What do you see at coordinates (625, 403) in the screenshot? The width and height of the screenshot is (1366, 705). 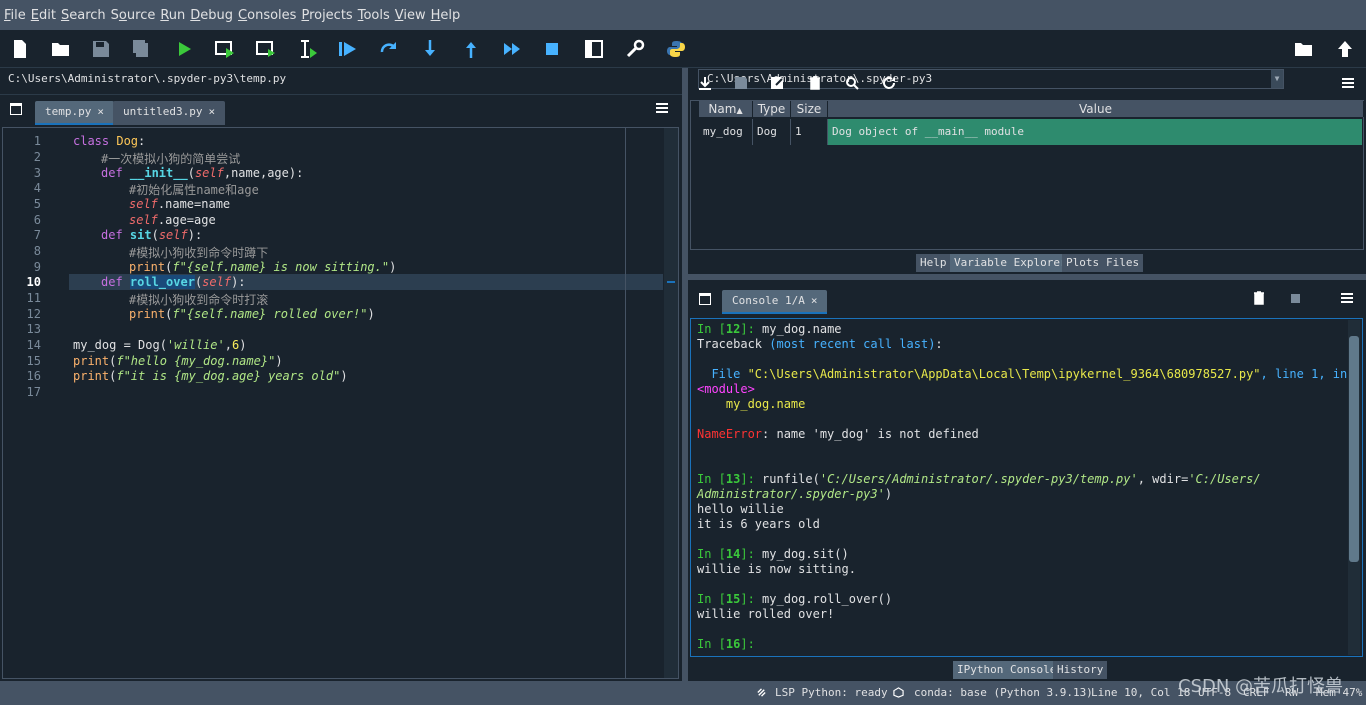 I see `edge-line` at bounding box center [625, 403].